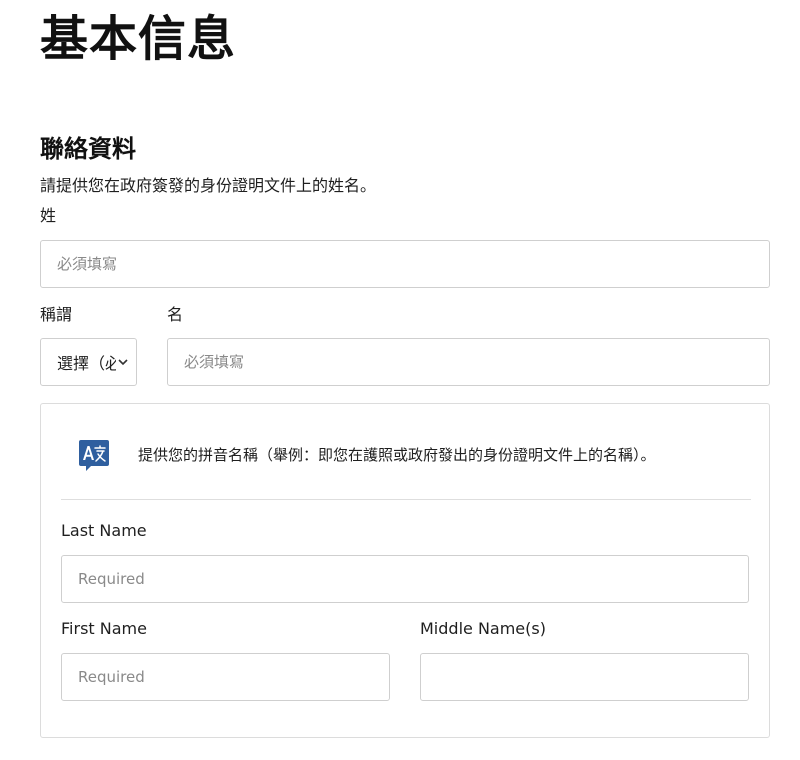 Image resolution: width=800 pixels, height=760 pixels. Describe the element at coordinates (123, 362) in the screenshot. I see `chevron-down-icon` at that location.